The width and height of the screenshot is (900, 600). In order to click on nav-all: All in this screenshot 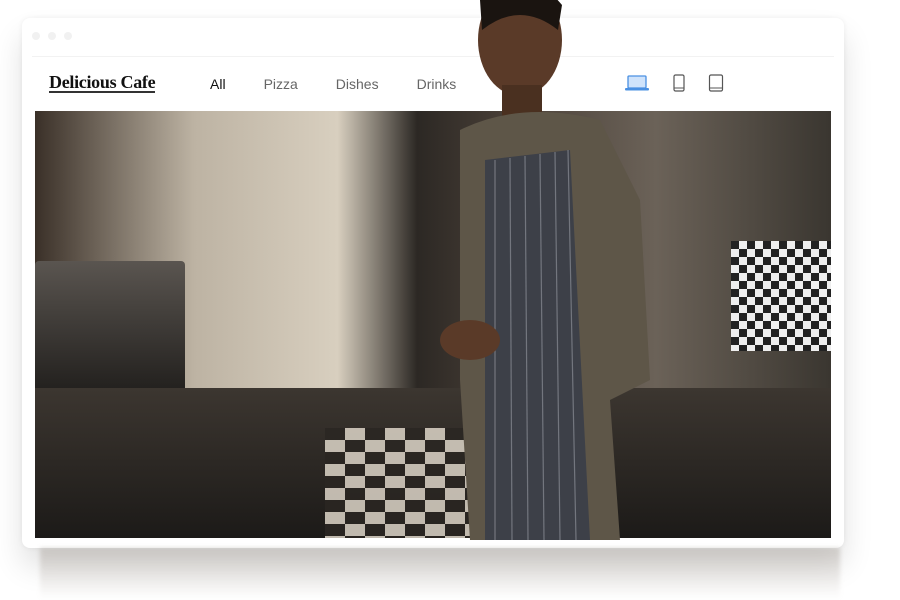, I will do `click(218, 84)`.